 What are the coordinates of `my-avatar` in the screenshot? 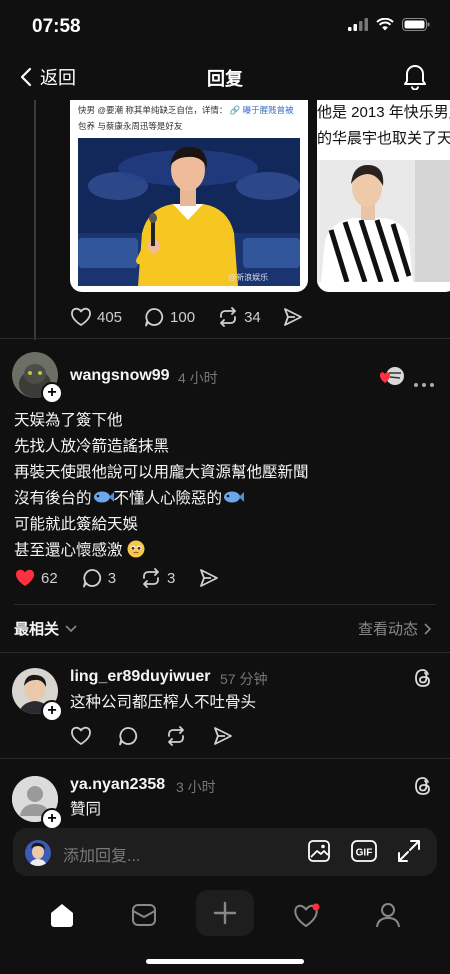 It's located at (38, 853).